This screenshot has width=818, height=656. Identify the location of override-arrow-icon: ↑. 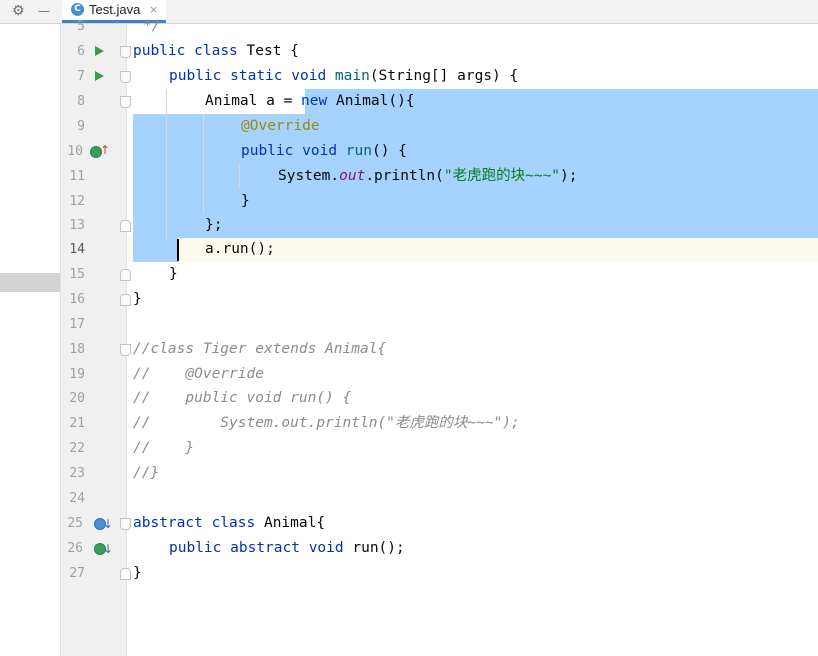
(105, 150).